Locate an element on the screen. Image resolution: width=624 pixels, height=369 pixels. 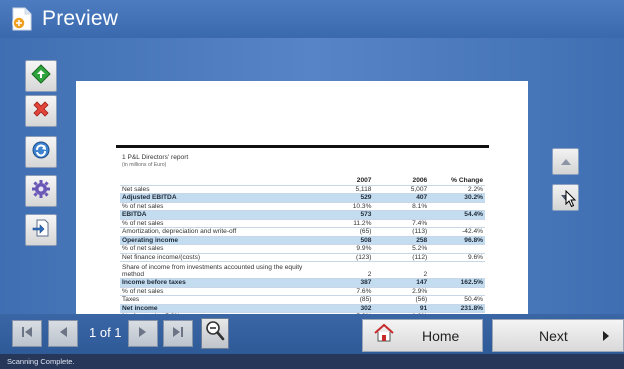
report-row: % of net sales 10.3% 8.1% is located at coordinates (302, 207).